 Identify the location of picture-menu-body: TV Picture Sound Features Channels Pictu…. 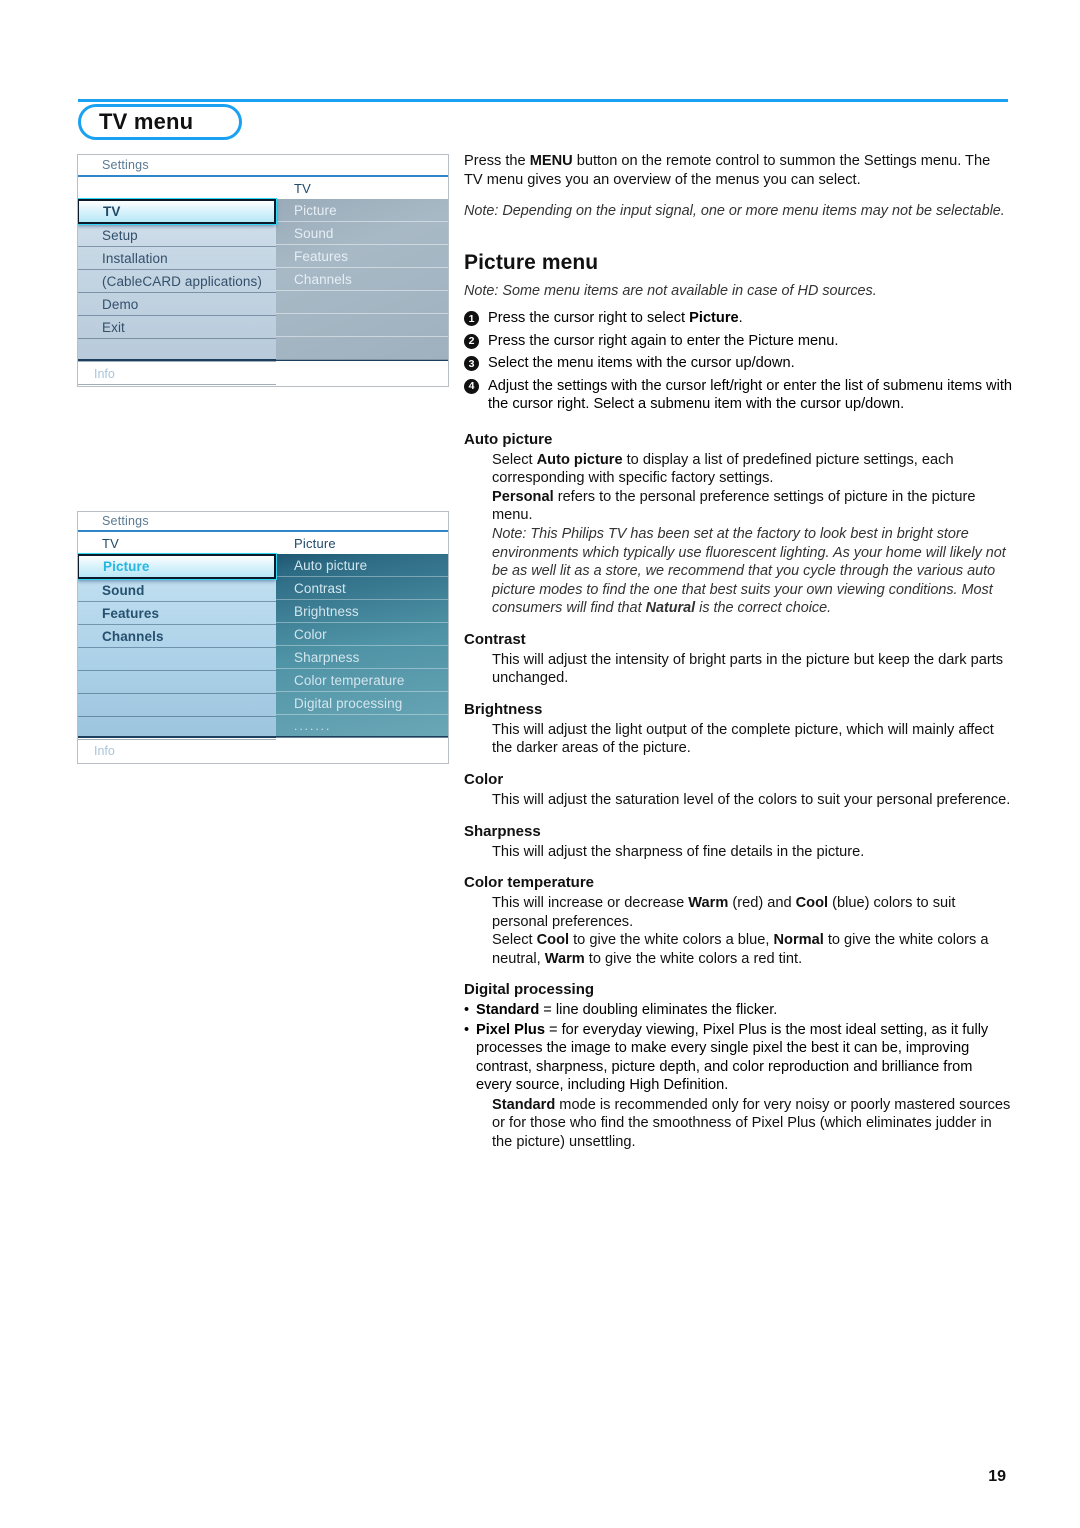
(263, 636).